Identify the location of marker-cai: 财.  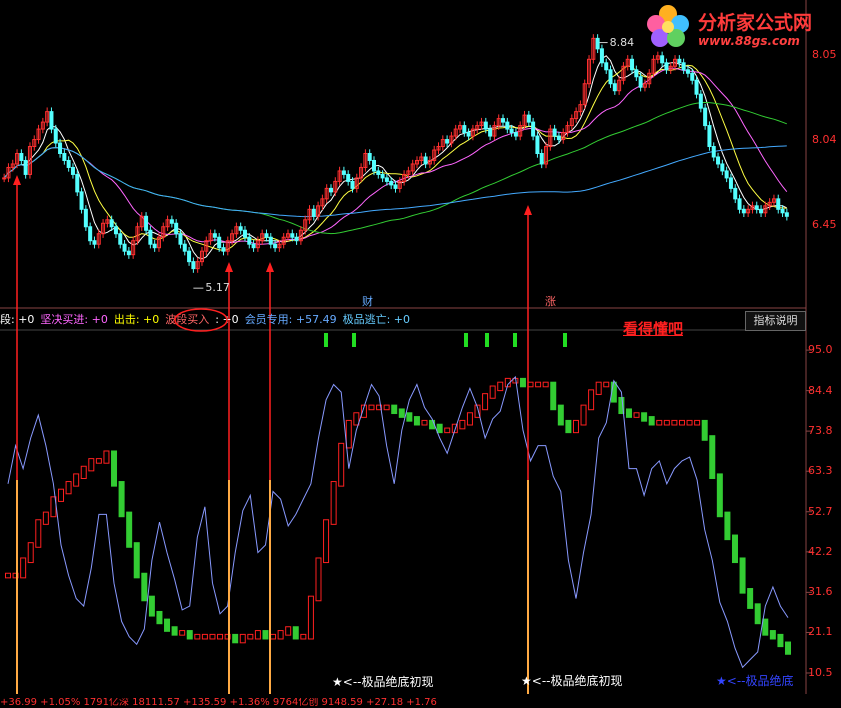
(367, 301).